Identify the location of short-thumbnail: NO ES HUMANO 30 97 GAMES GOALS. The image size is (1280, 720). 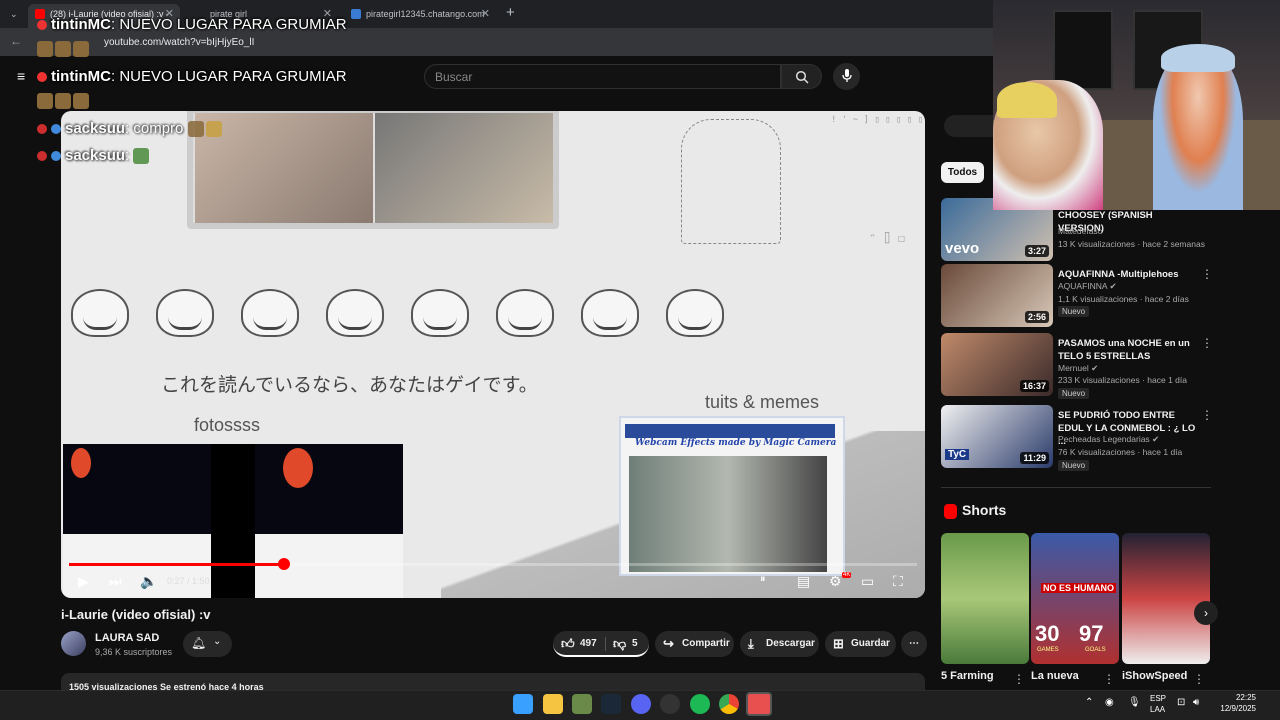
(1075, 598).